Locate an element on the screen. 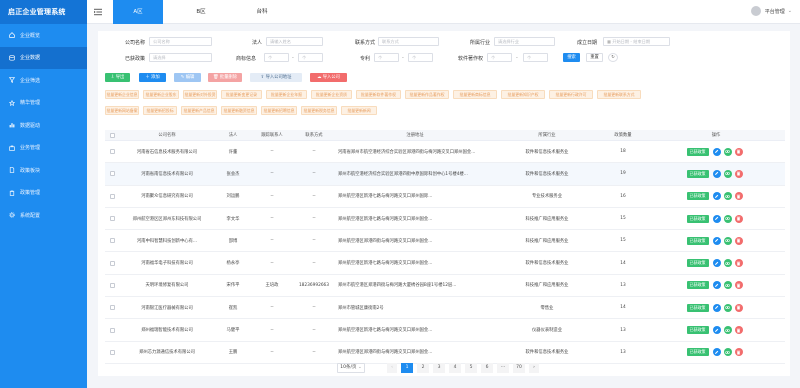 The width and height of the screenshot is (800, 388). batch-delete-button: 🗑 批量删除 is located at coordinates (225, 77).